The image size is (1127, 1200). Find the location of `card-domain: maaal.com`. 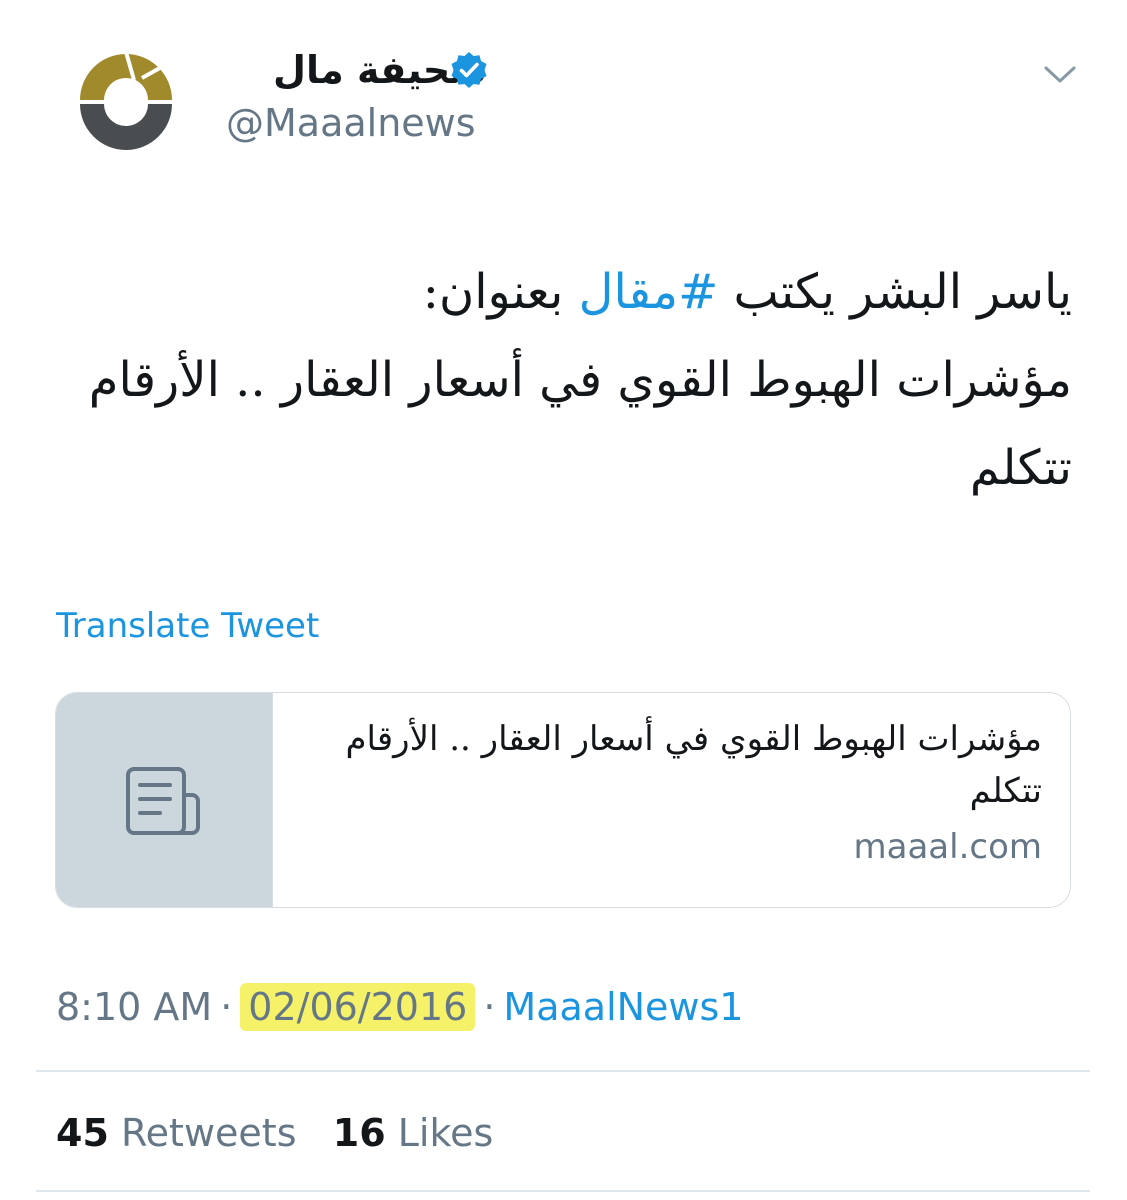

card-domain: maaal.com is located at coordinates (948, 847).